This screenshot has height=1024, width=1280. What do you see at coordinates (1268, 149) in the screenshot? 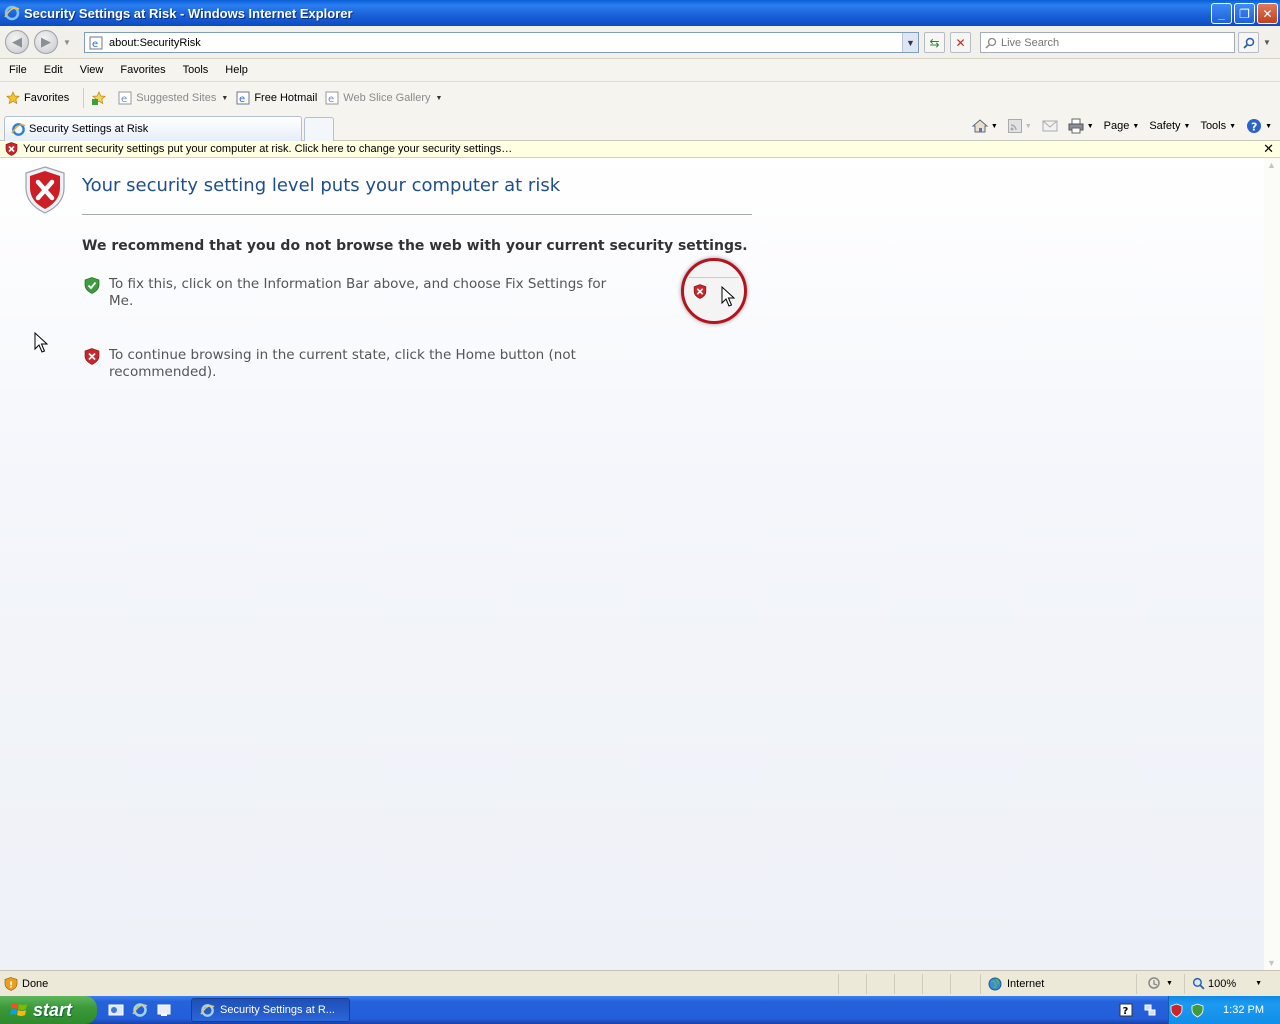
I see `close-information-bar-icon: ✕` at bounding box center [1268, 149].